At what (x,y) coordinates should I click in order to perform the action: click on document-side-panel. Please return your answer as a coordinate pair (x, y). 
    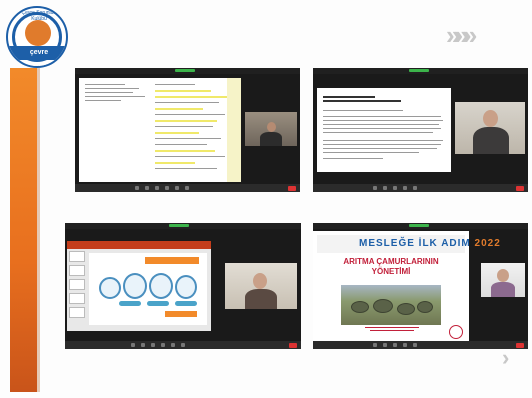
    Looking at the image, I should click on (234, 130).